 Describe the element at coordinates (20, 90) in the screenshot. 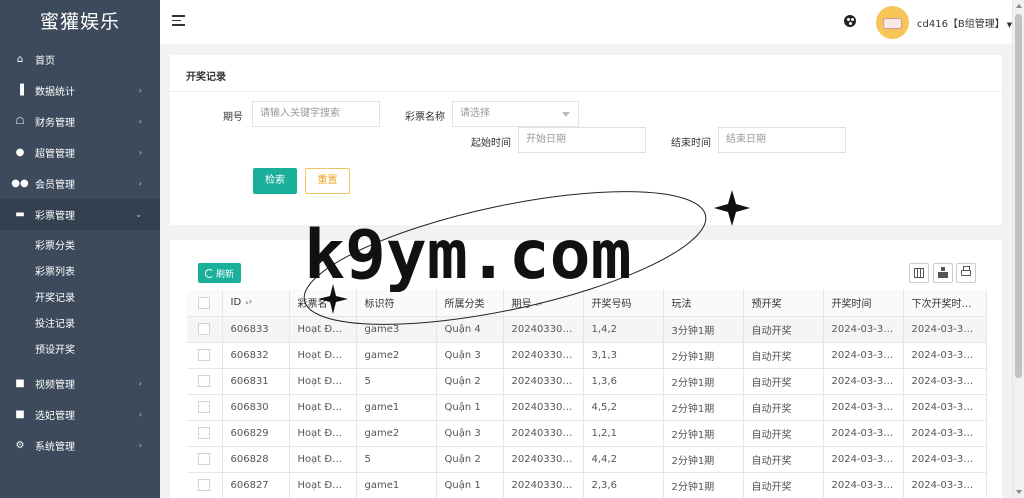

I see `chart-icon: ▐` at that location.